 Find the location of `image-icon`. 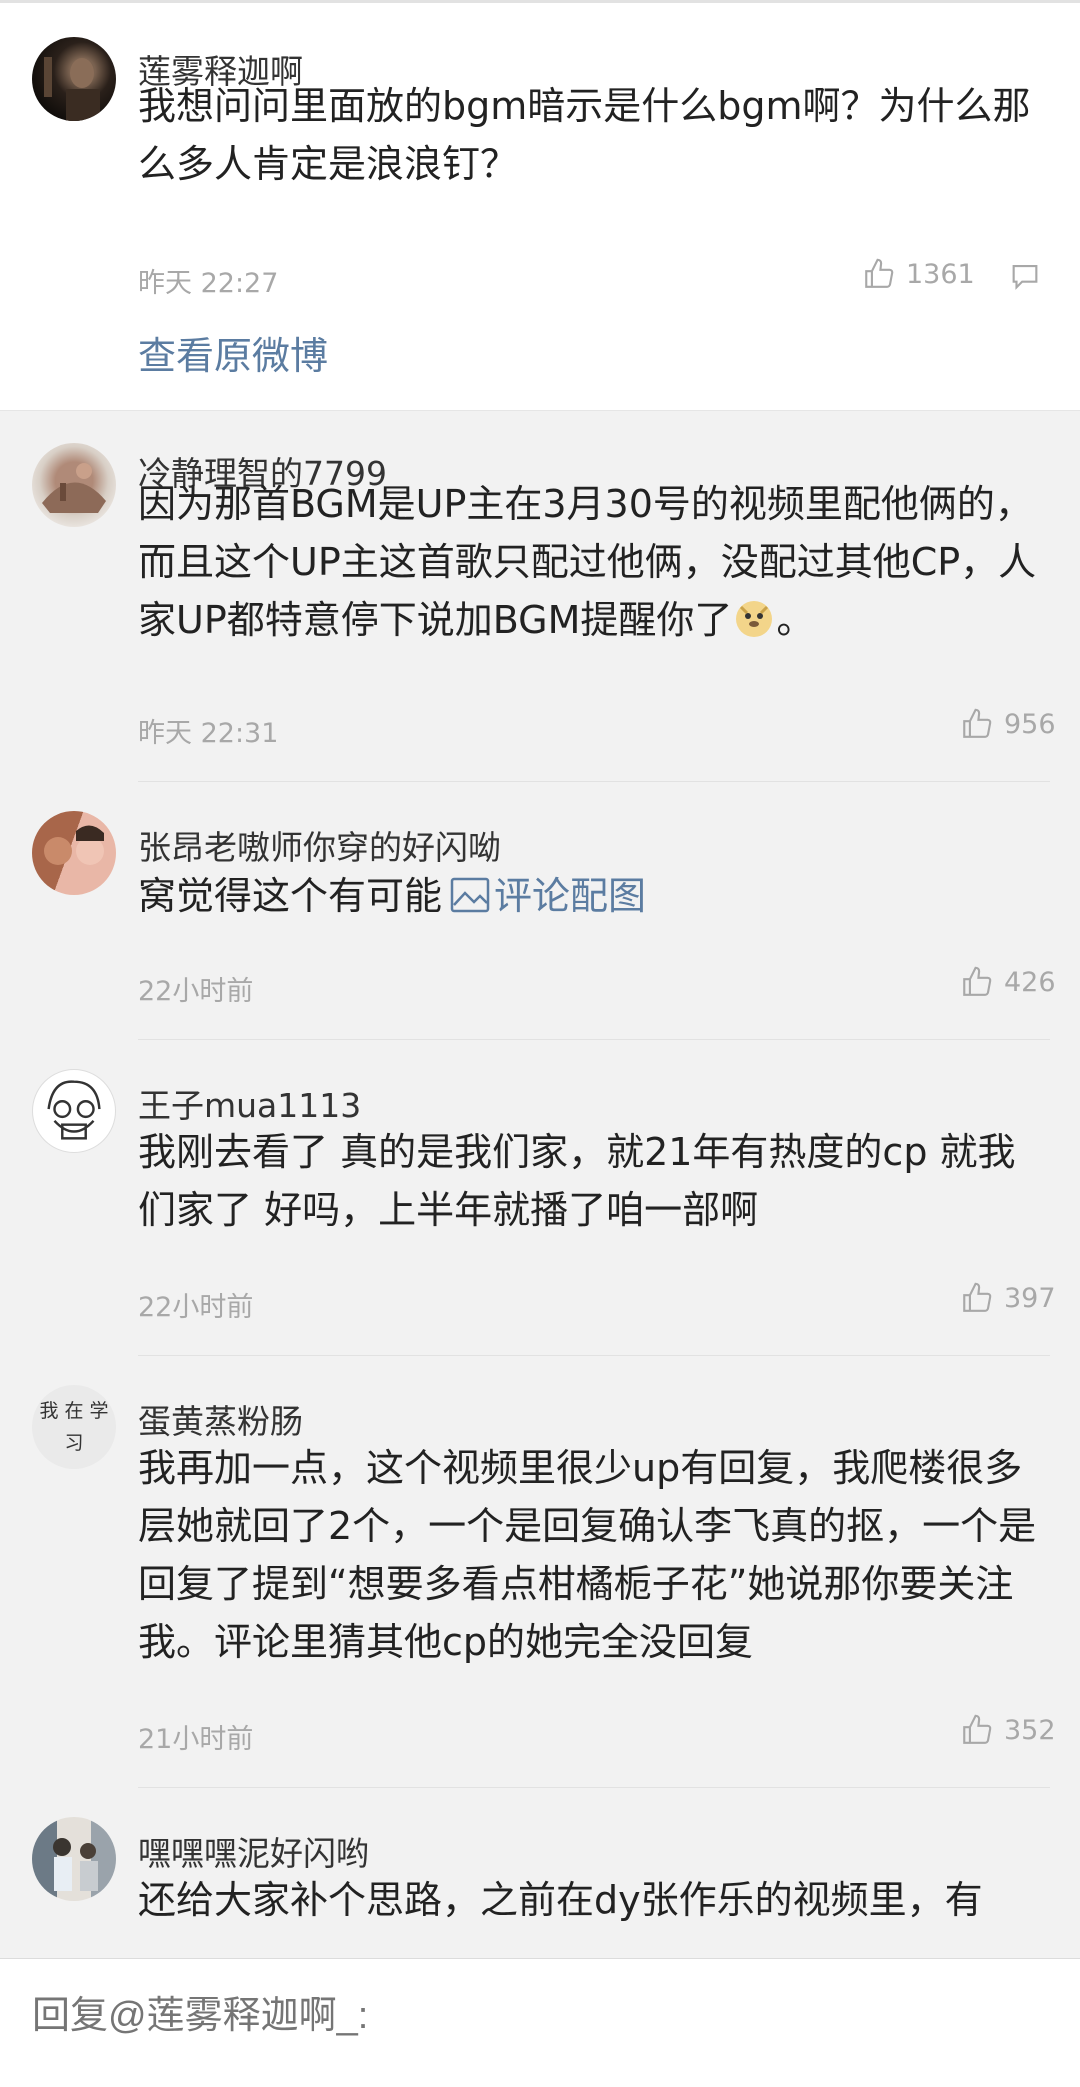

image-icon is located at coordinates (470, 895).